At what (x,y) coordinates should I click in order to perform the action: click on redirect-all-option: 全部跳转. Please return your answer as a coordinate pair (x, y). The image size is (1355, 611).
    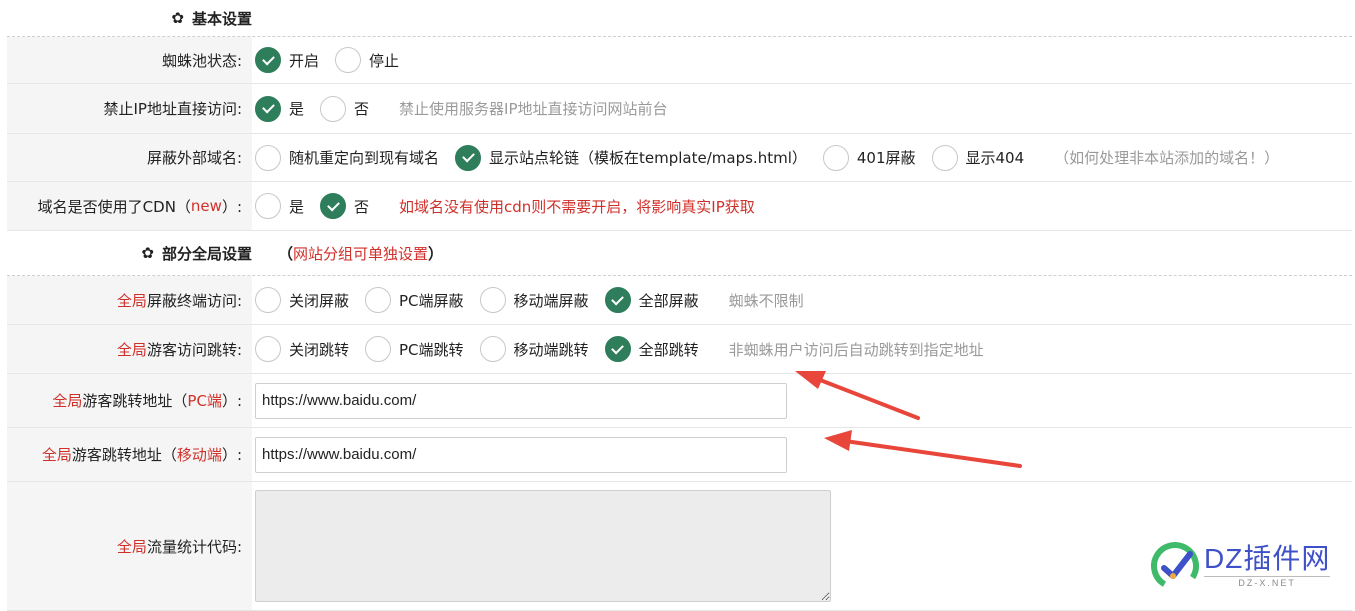
    Looking at the image, I should click on (651, 349).